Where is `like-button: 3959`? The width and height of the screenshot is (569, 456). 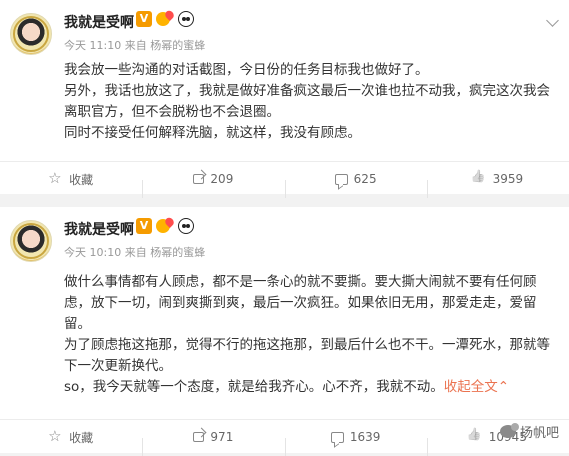
like-button: 3959 is located at coordinates (497, 185).